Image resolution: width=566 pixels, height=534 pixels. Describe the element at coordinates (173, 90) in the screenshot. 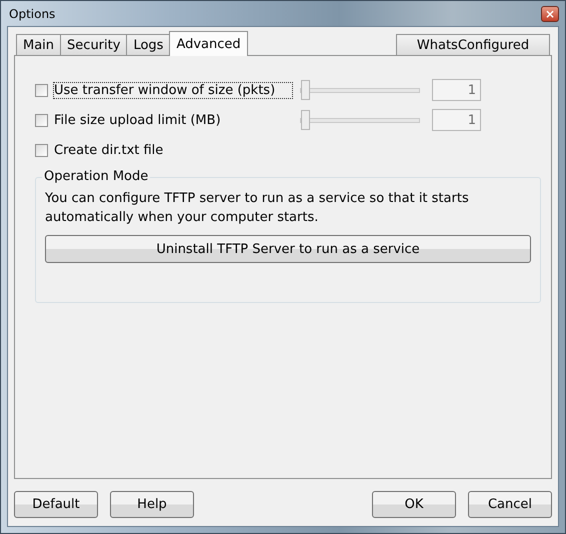

I see `option-label: Use transfer window of size (pkts)` at that location.